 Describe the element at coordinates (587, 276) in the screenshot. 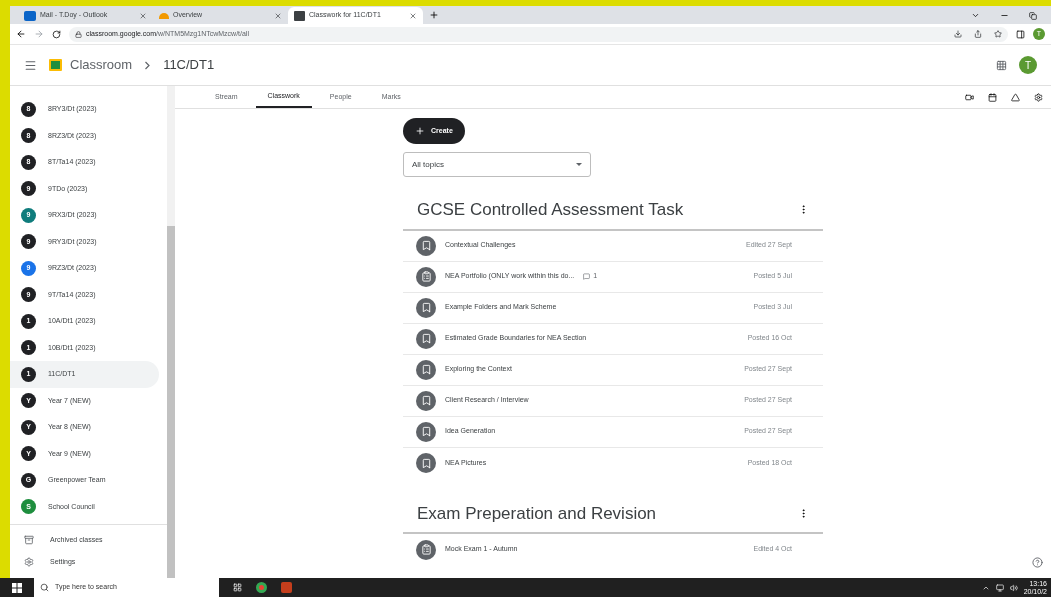

I see `comment-icon` at that location.